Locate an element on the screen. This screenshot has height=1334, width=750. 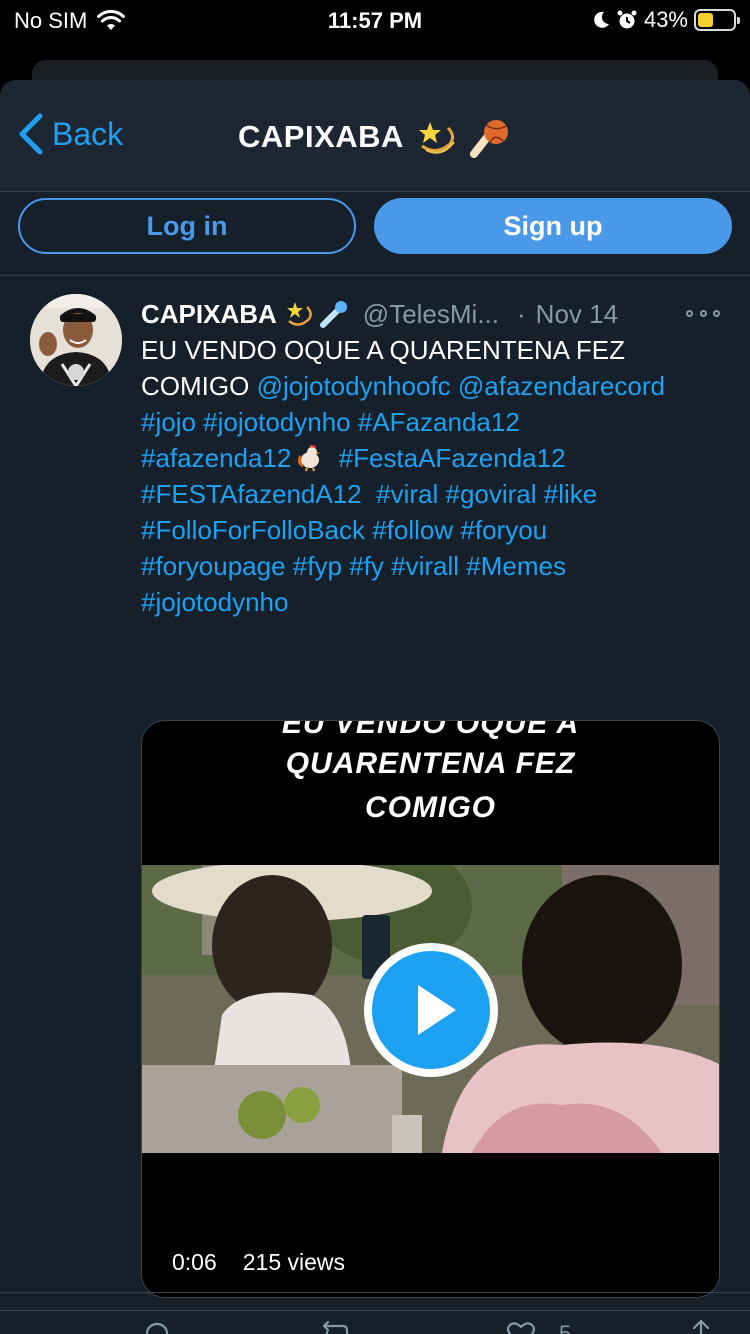
video-caption: COMIGO is located at coordinates (430, 807).